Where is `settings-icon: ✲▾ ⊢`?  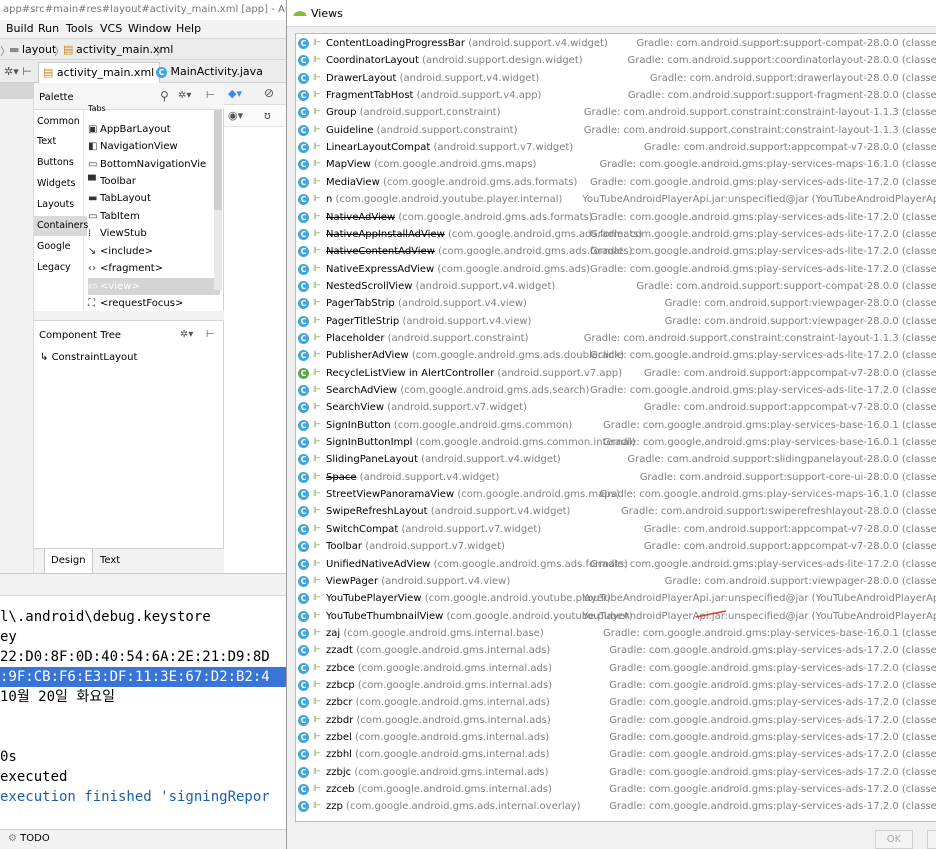
settings-icon: ✲▾ ⊢ is located at coordinates (18, 72).